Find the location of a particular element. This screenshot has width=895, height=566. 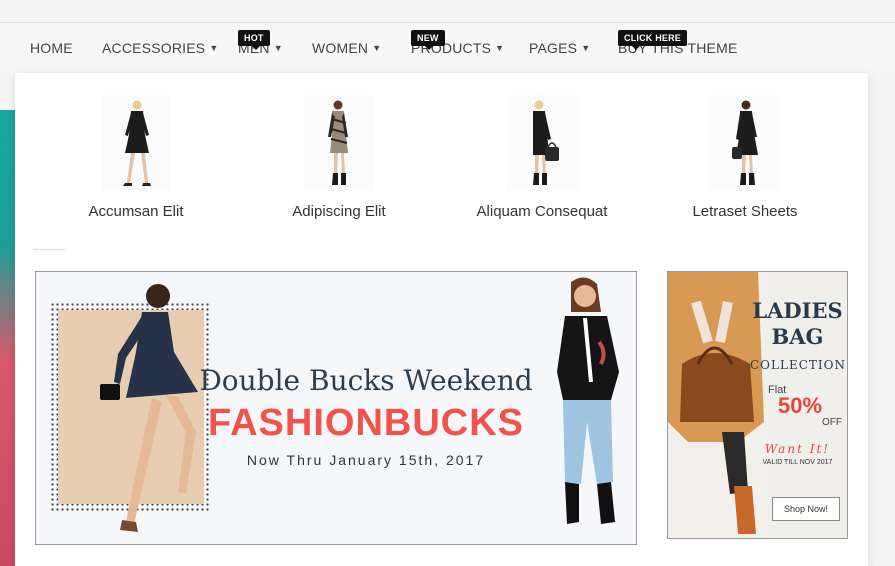

product-name: Letraset Sheets is located at coordinates (745, 211).